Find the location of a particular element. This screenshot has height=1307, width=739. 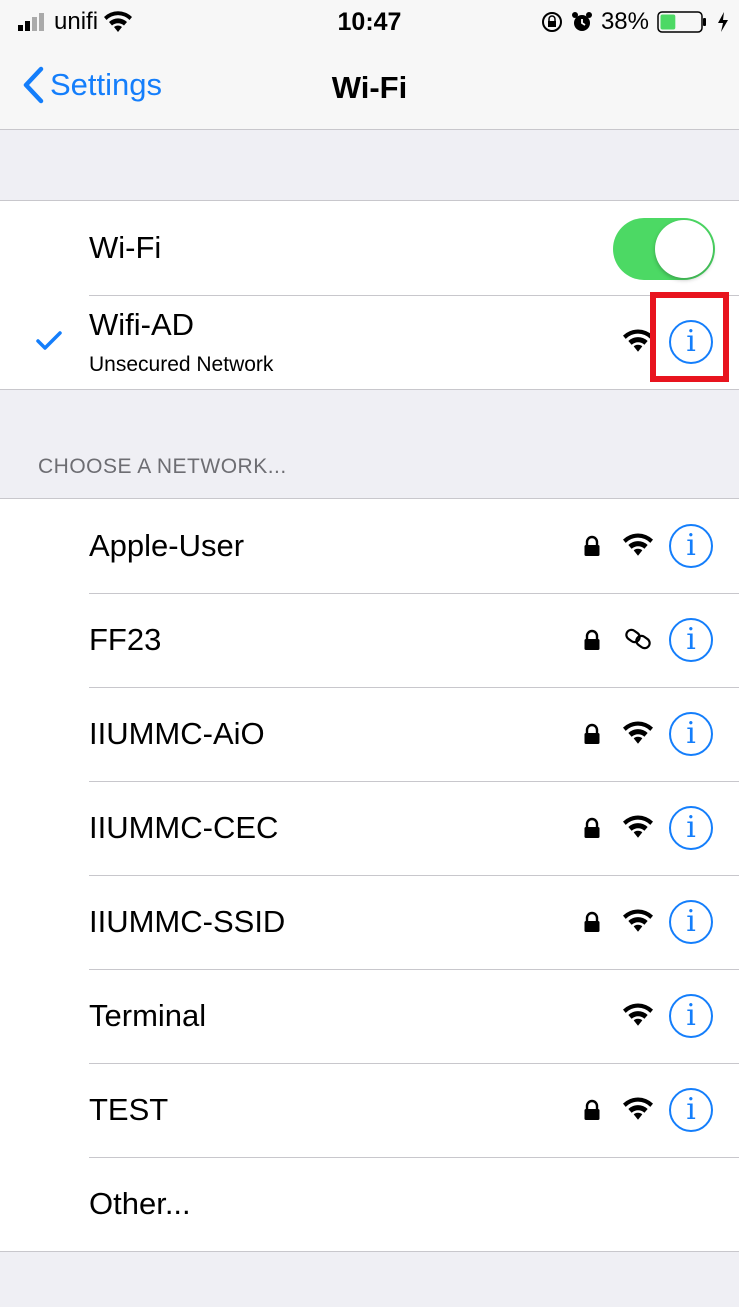

toggle-knob is located at coordinates (684, 249).